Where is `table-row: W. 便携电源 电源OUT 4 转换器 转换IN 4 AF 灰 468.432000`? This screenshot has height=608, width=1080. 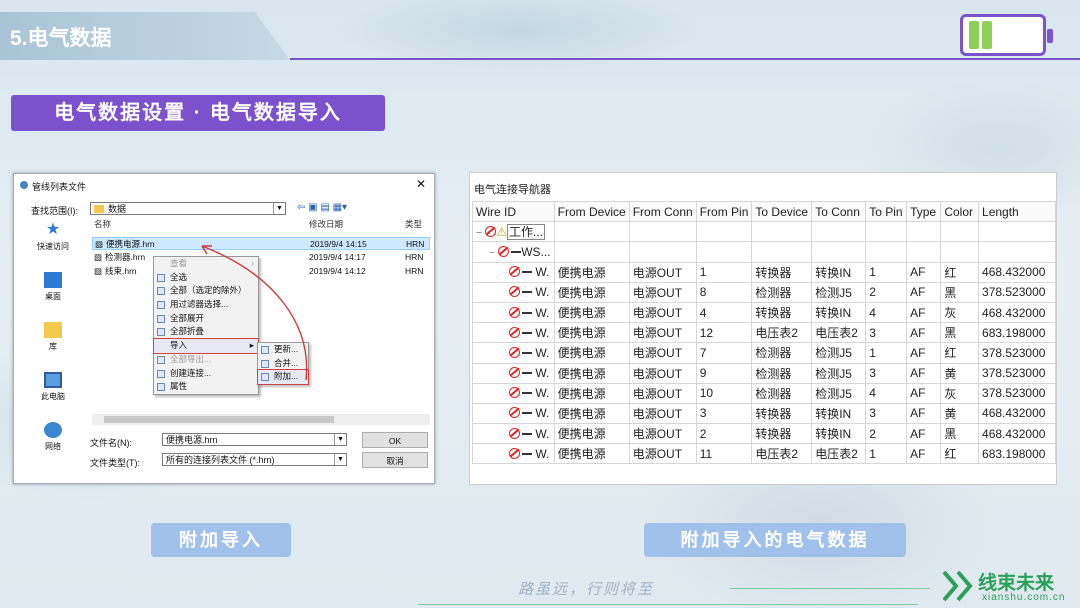 table-row: W. 便携电源 电源OUT 4 转换器 转换IN 4 AF 灰 468.432000 is located at coordinates (764, 312).